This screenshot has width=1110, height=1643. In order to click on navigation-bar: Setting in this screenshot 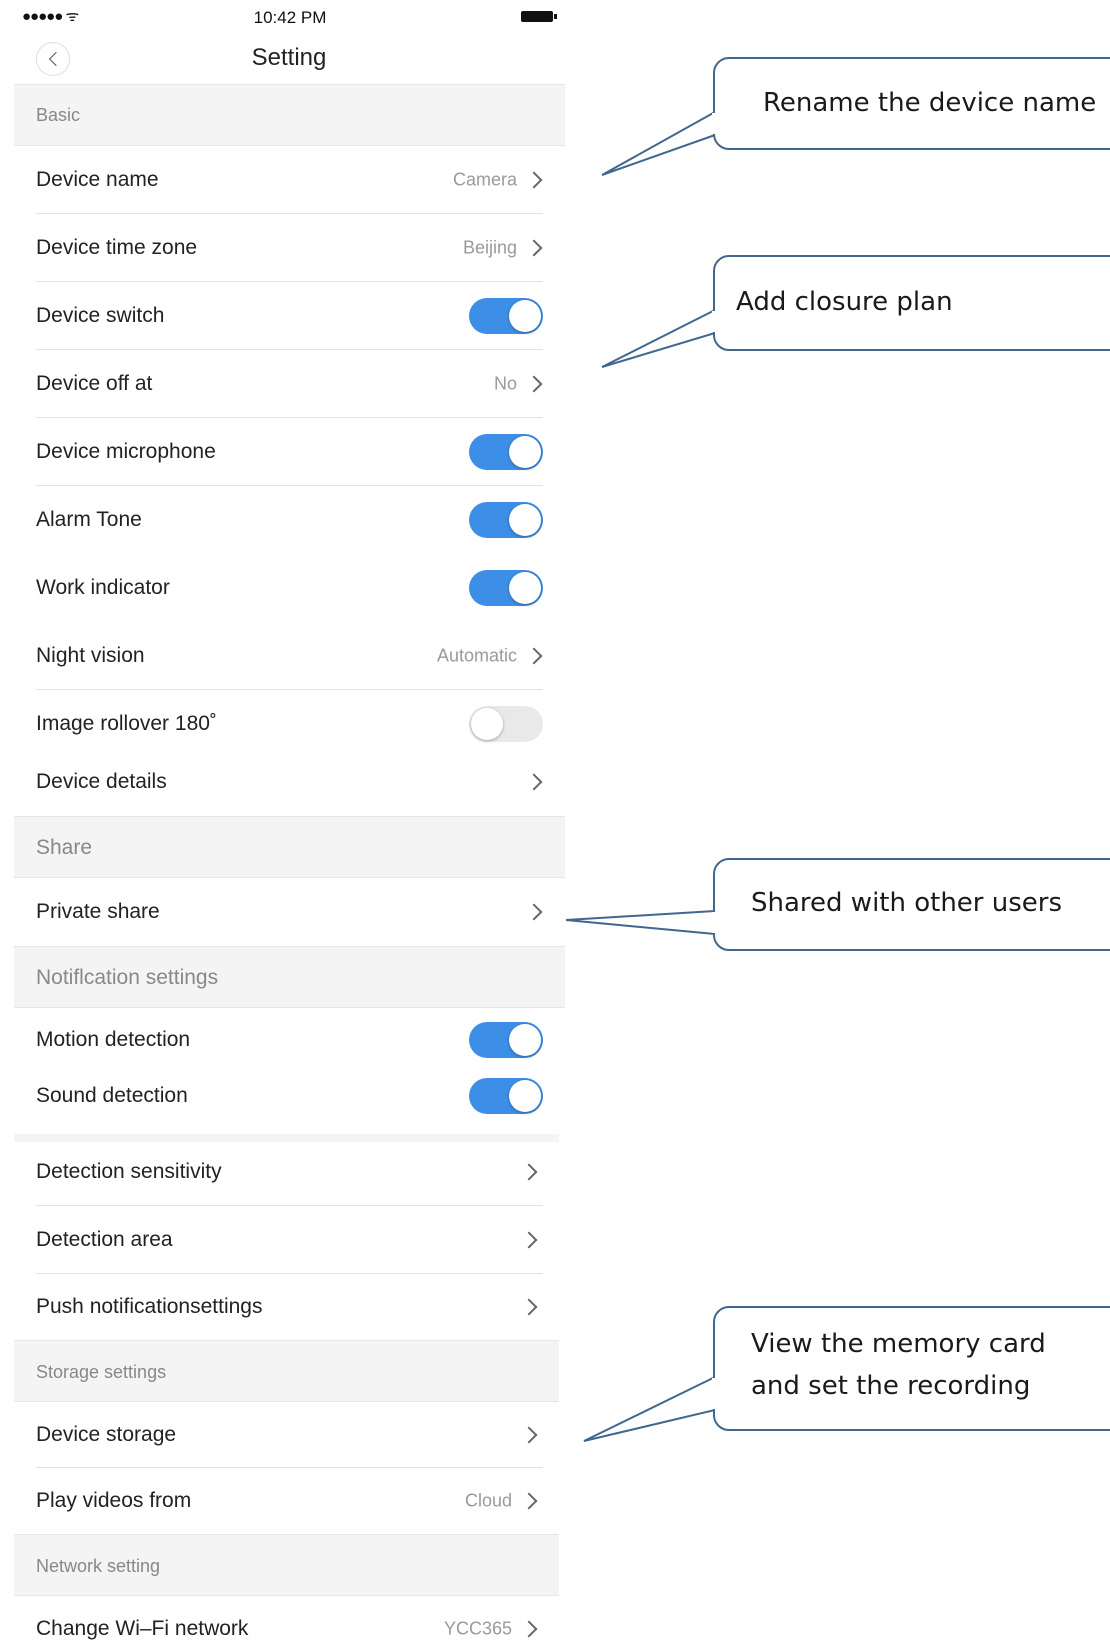, I will do `click(282, 59)`.